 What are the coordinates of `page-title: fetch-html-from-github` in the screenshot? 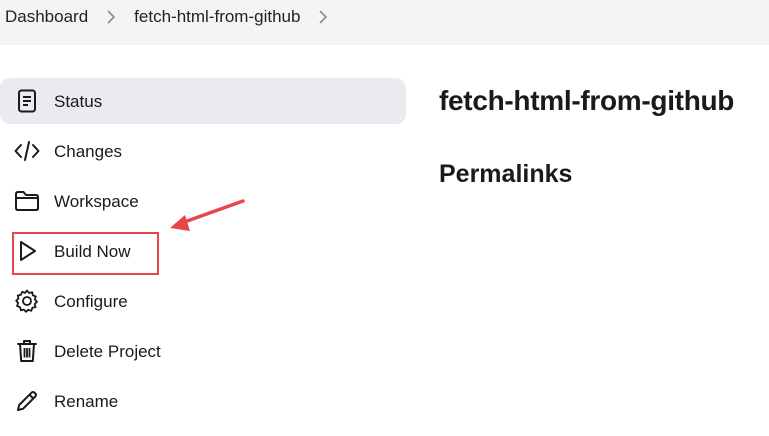 It's located at (587, 100).